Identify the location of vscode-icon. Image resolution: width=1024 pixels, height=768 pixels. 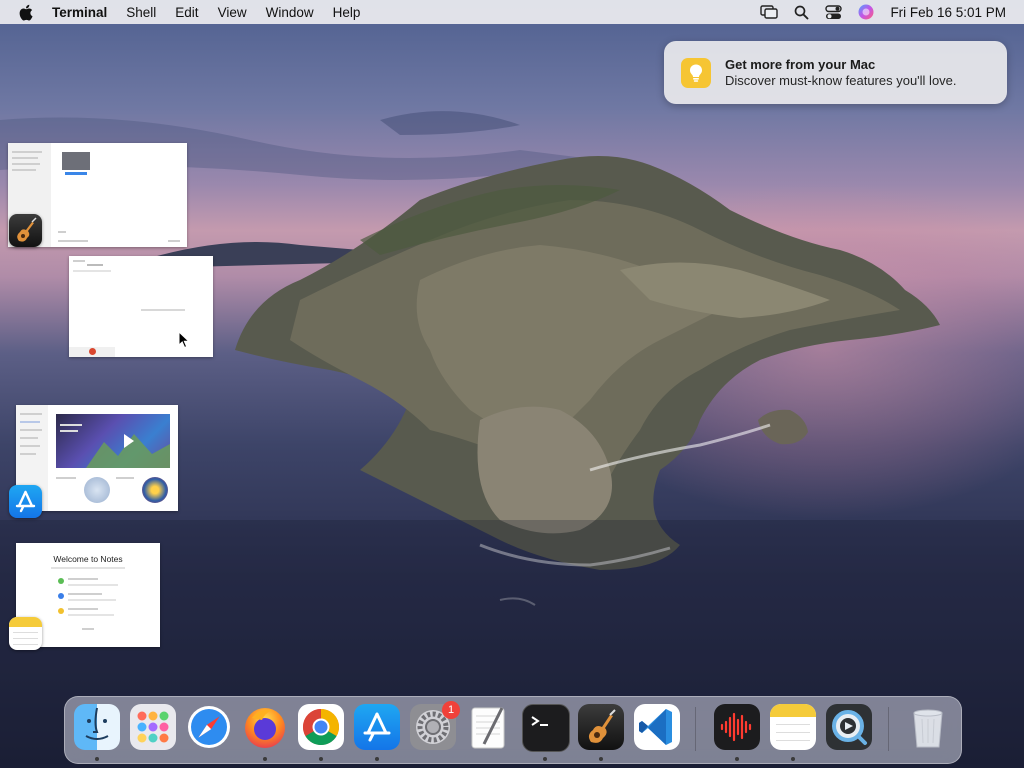
(657, 727).